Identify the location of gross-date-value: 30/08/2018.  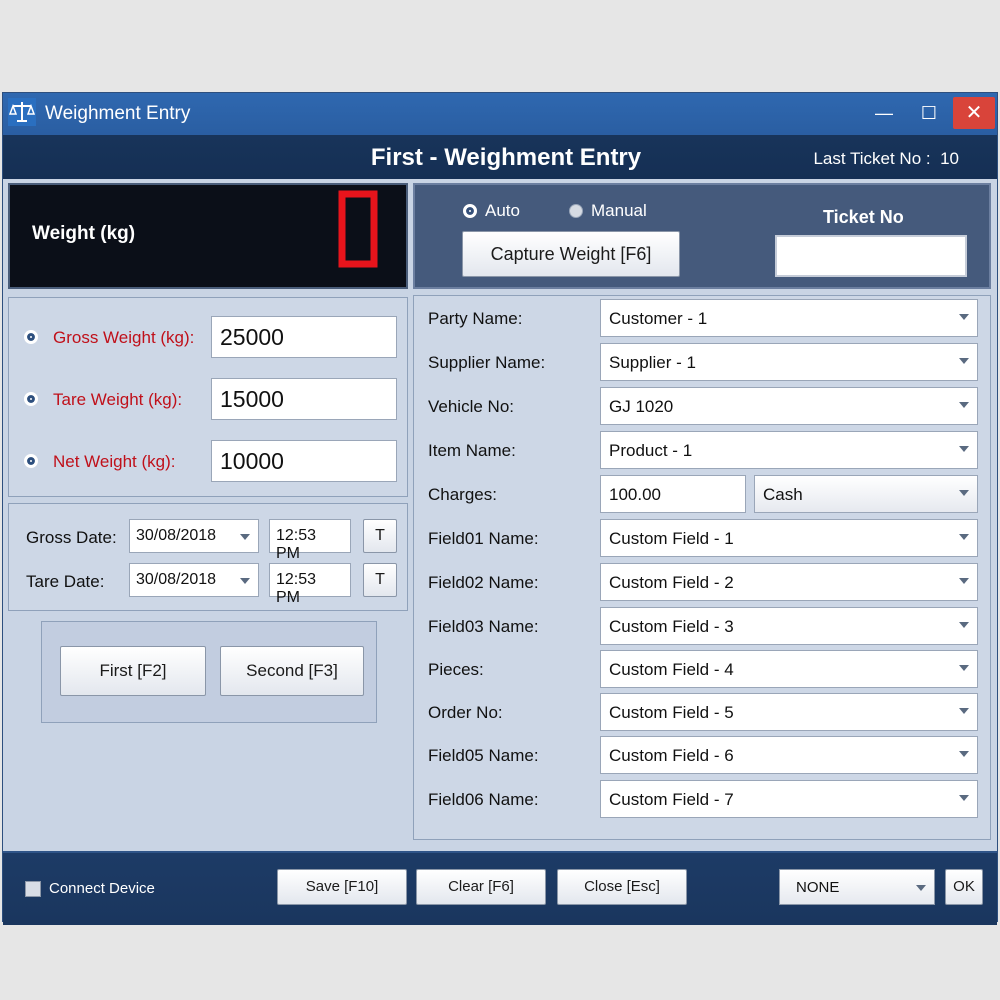
(176, 535).